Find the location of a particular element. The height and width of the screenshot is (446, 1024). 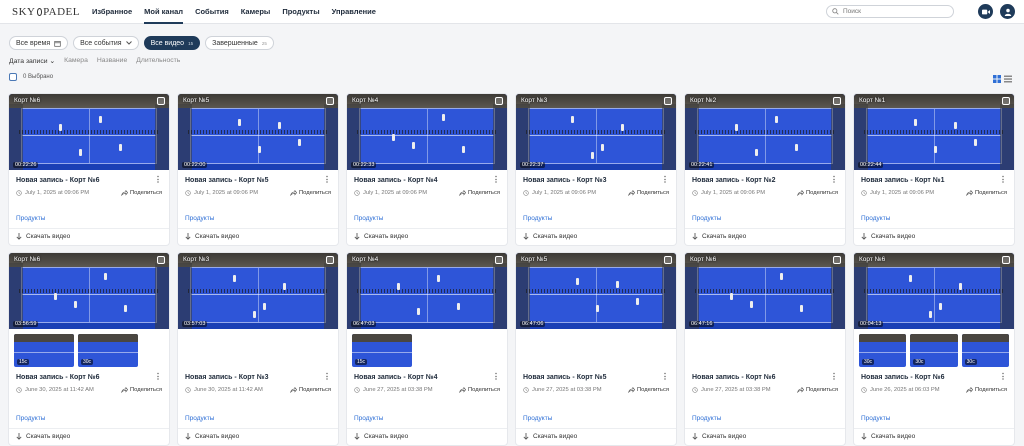

nav-item: Мой канал is located at coordinates (163, 12).